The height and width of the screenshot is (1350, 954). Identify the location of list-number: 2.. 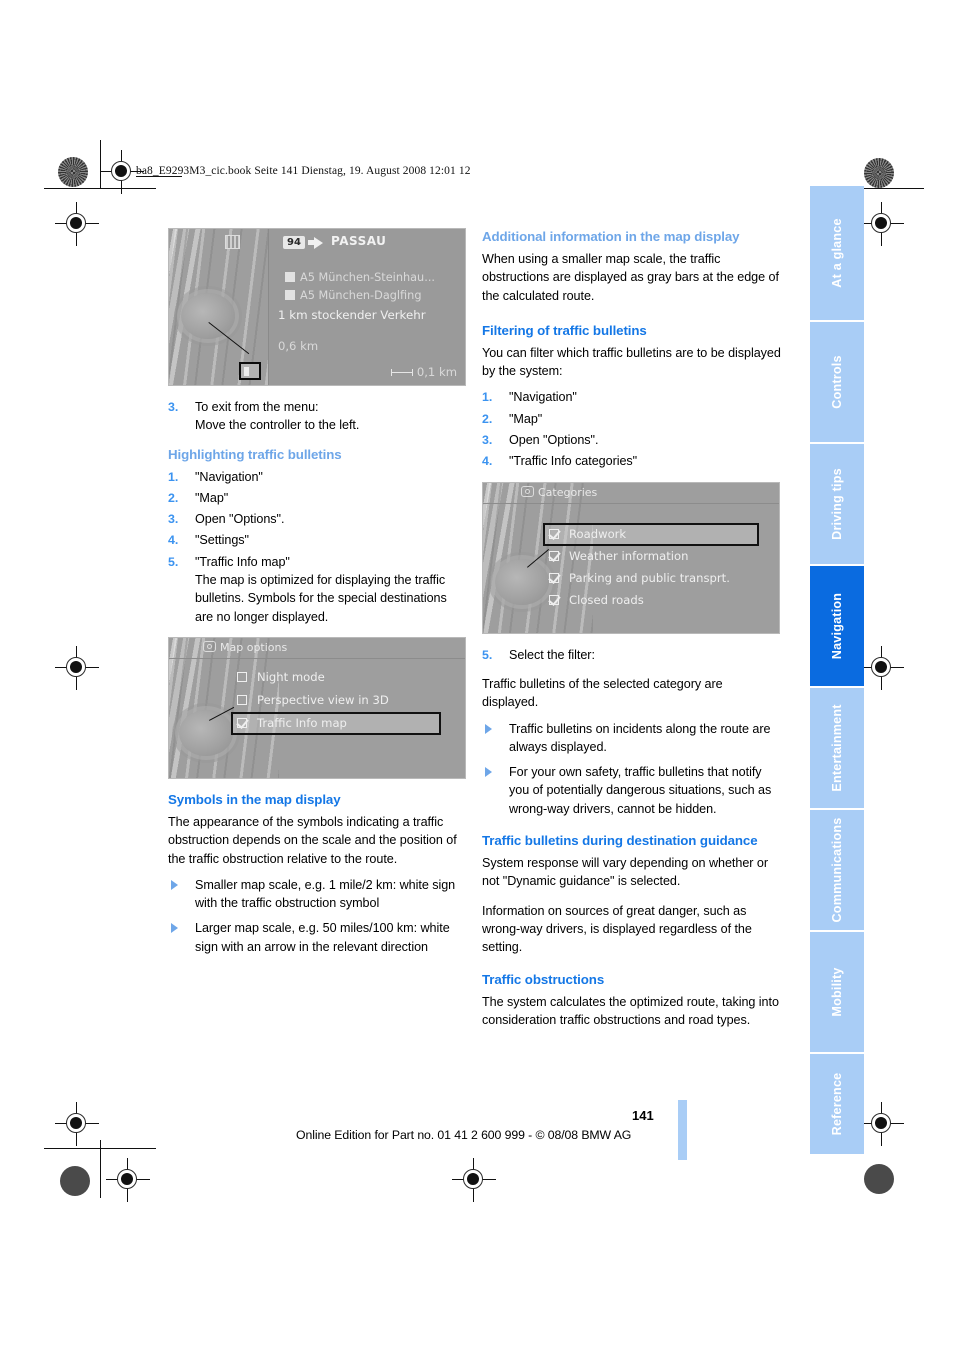
(173, 497).